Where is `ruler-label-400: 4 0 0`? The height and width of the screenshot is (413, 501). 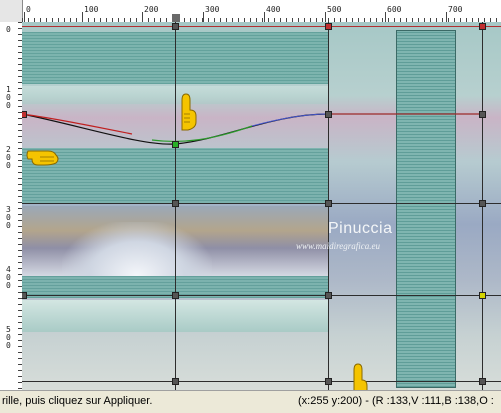
ruler-label-400: 4 0 0 is located at coordinates (8, 277).